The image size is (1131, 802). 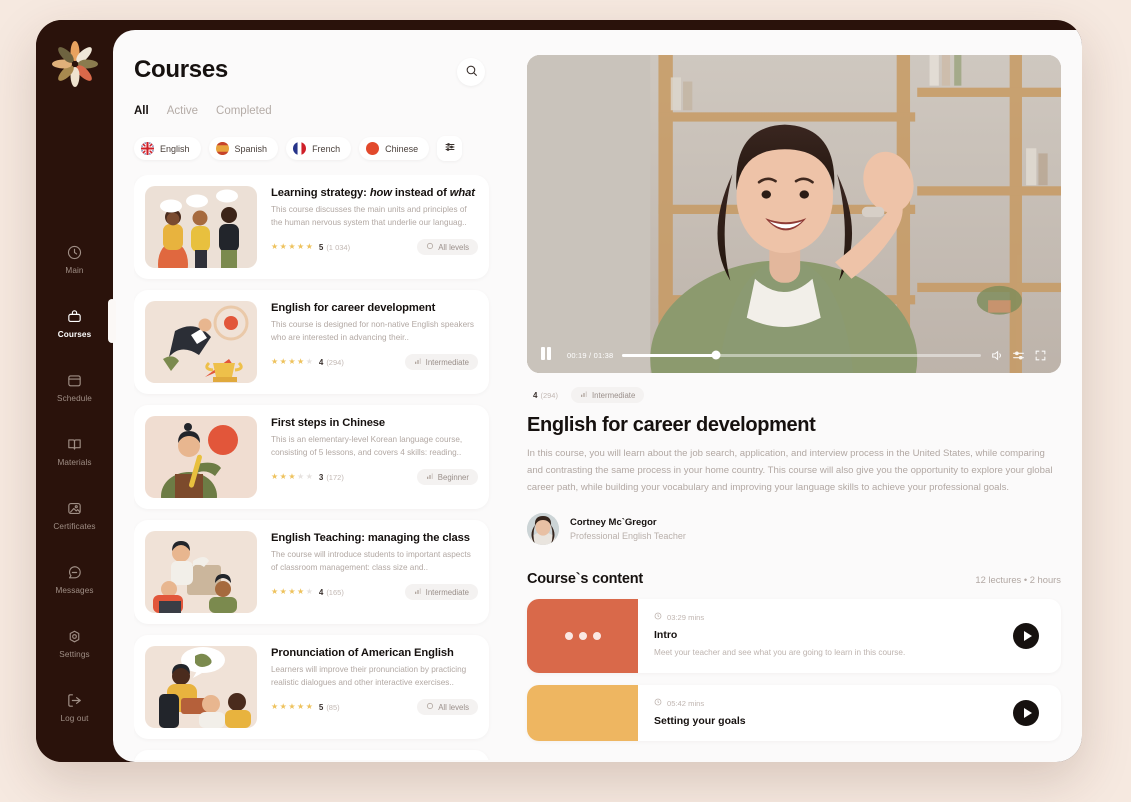 I want to click on award-image-icon, so click(x=74, y=508).